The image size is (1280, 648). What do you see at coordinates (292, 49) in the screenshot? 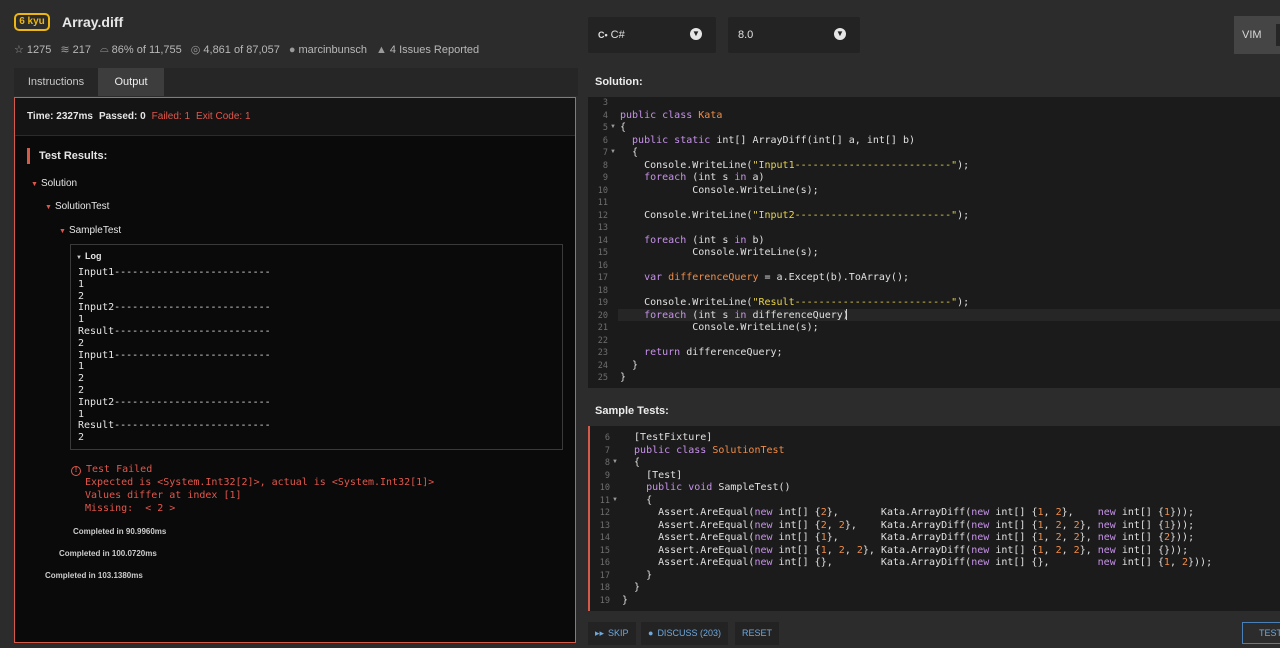
I see `user-icon: ●` at bounding box center [292, 49].